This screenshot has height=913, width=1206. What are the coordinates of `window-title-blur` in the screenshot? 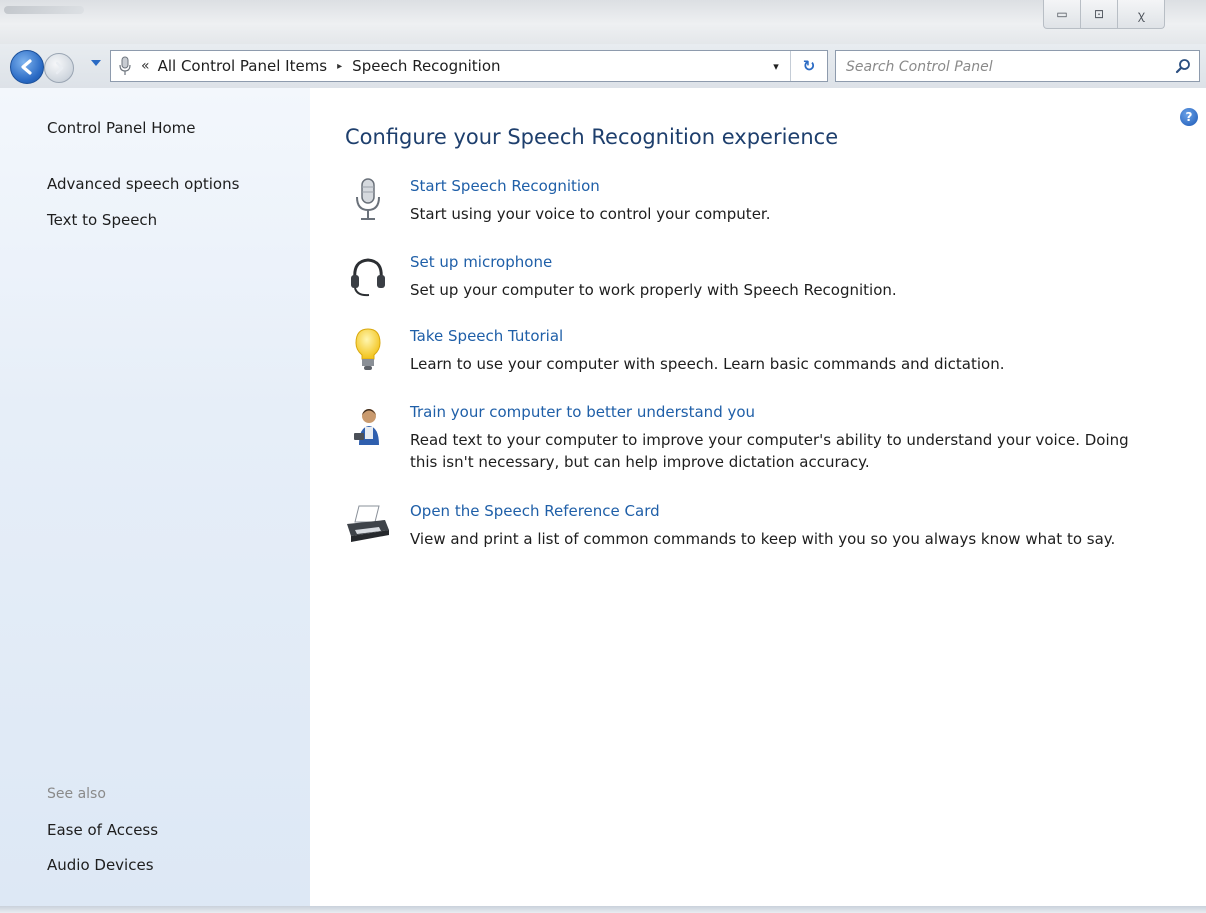 It's located at (44, 10).